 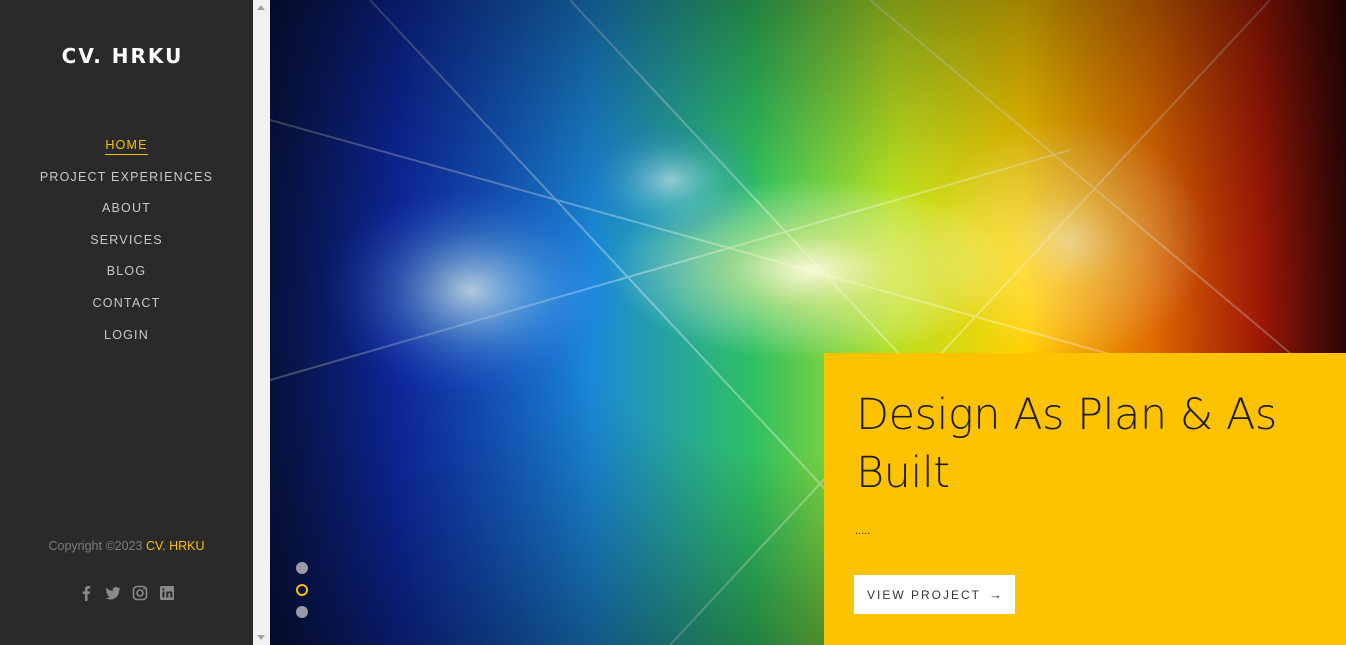 What do you see at coordinates (126, 146) in the screenshot?
I see `nav-item-home: HOME` at bounding box center [126, 146].